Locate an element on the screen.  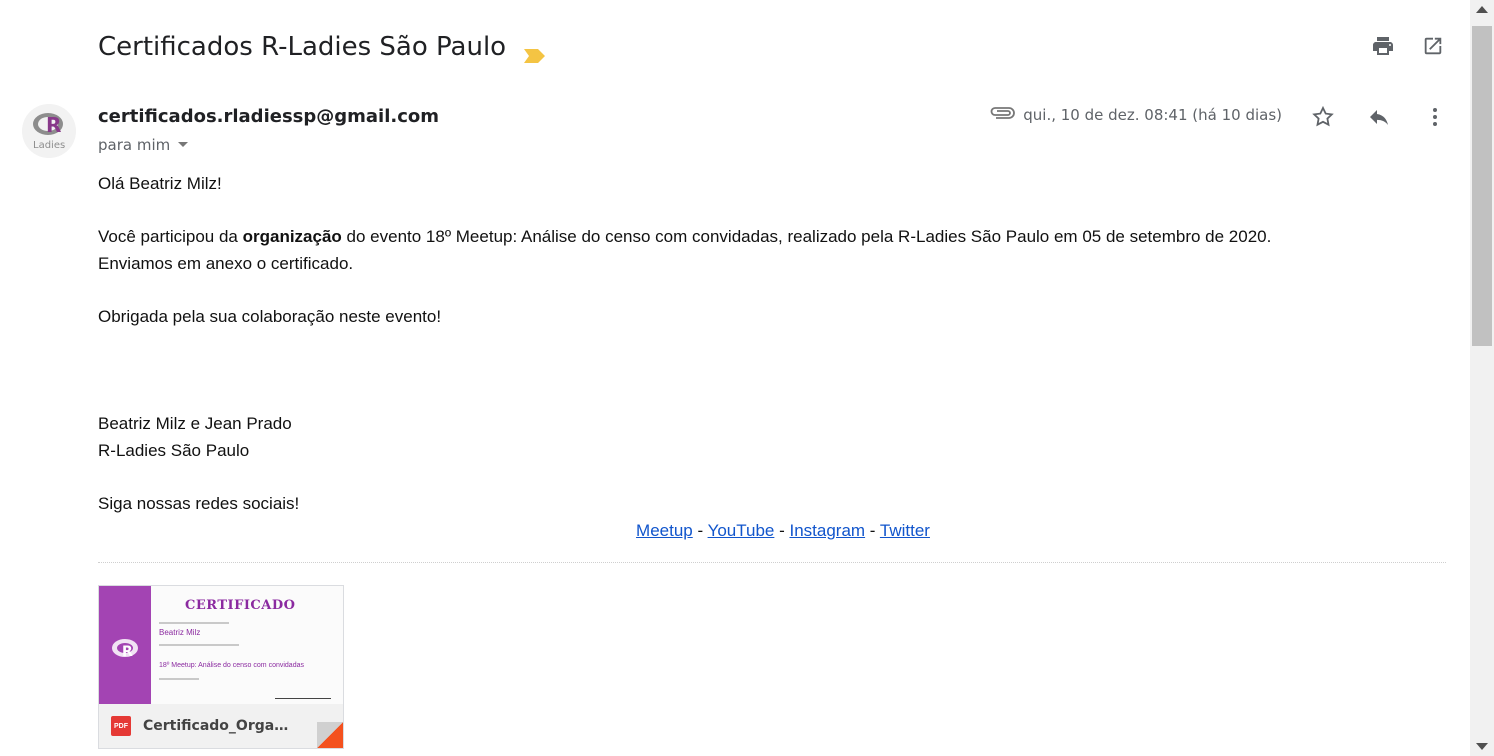
link-instagram: Instagram is located at coordinates (827, 530).